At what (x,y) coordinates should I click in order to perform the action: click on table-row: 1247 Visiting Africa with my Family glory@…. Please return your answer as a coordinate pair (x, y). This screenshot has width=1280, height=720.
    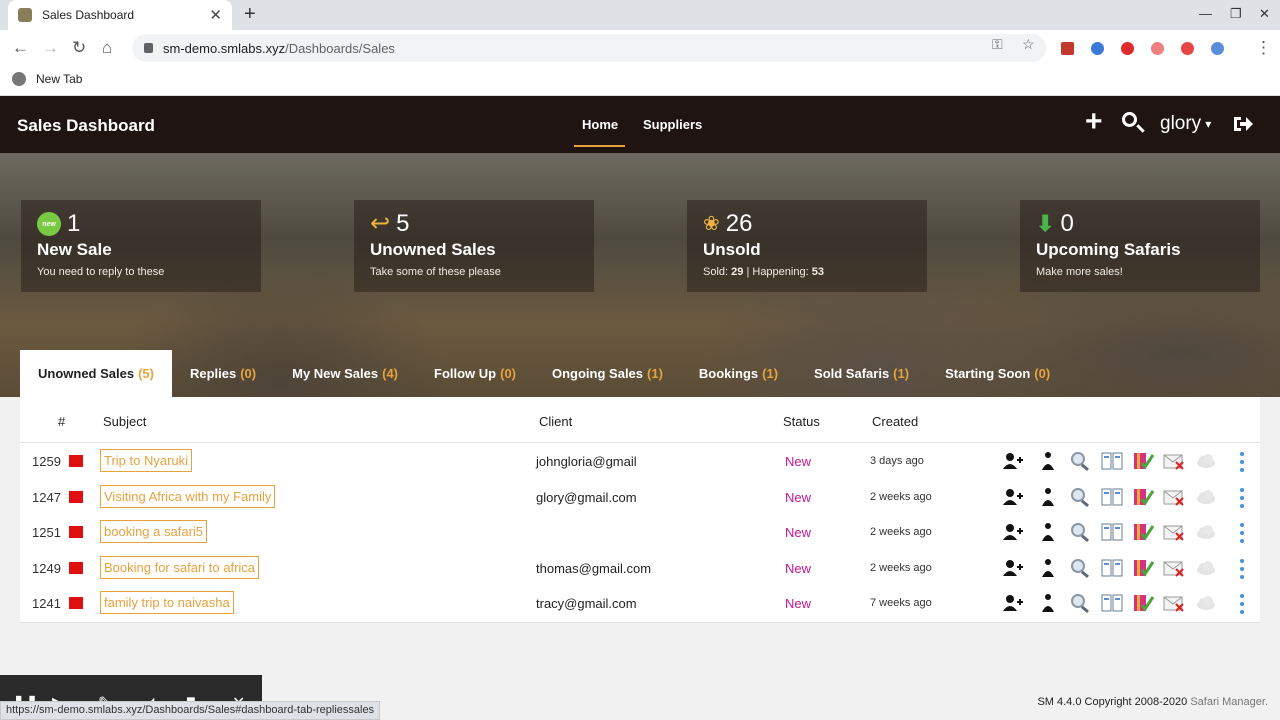
    Looking at the image, I should click on (640, 497).